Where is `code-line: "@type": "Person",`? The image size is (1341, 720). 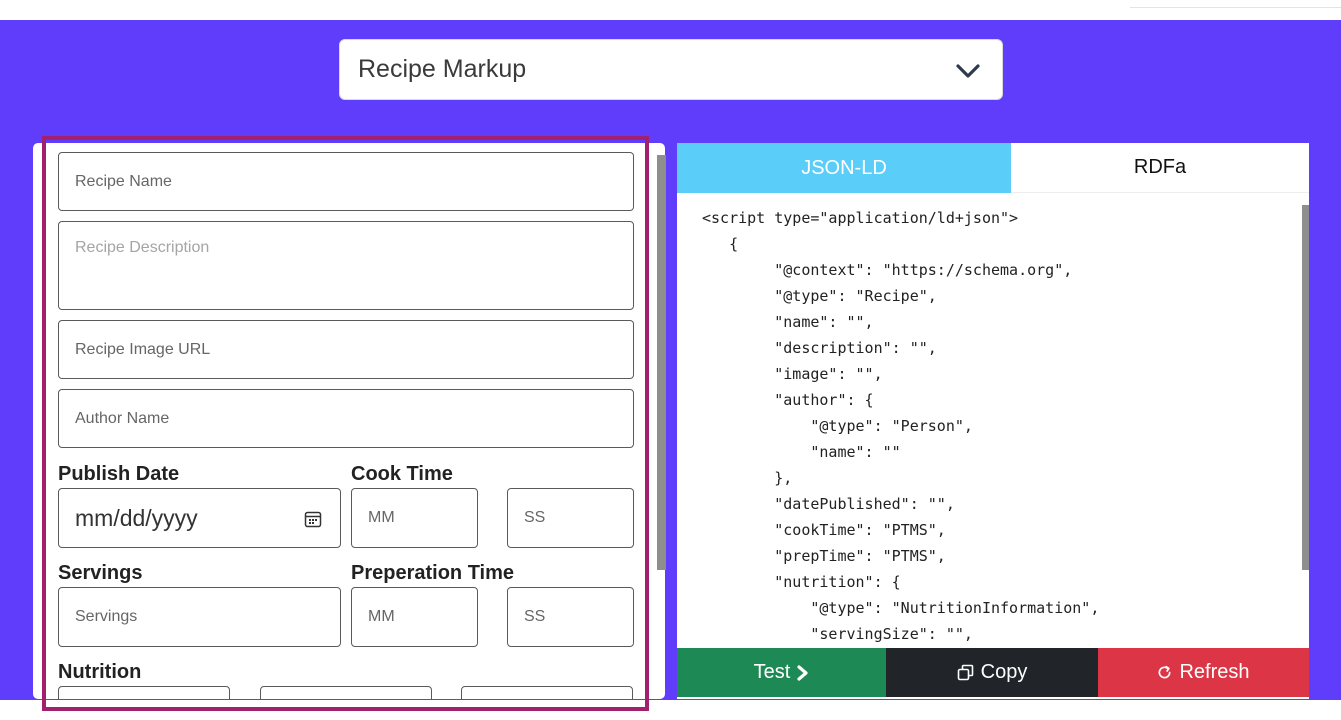 code-line: "@type": "Person", is located at coordinates (837, 426).